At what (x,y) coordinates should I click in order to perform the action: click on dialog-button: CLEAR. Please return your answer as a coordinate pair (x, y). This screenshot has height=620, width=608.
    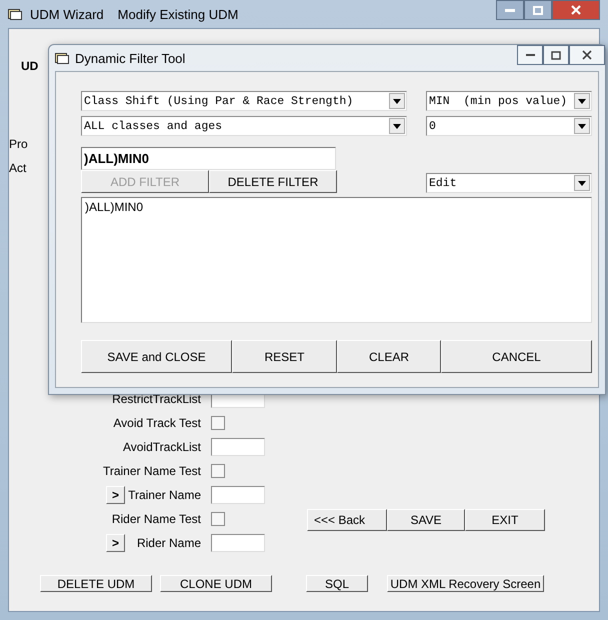
    Looking at the image, I should click on (389, 356).